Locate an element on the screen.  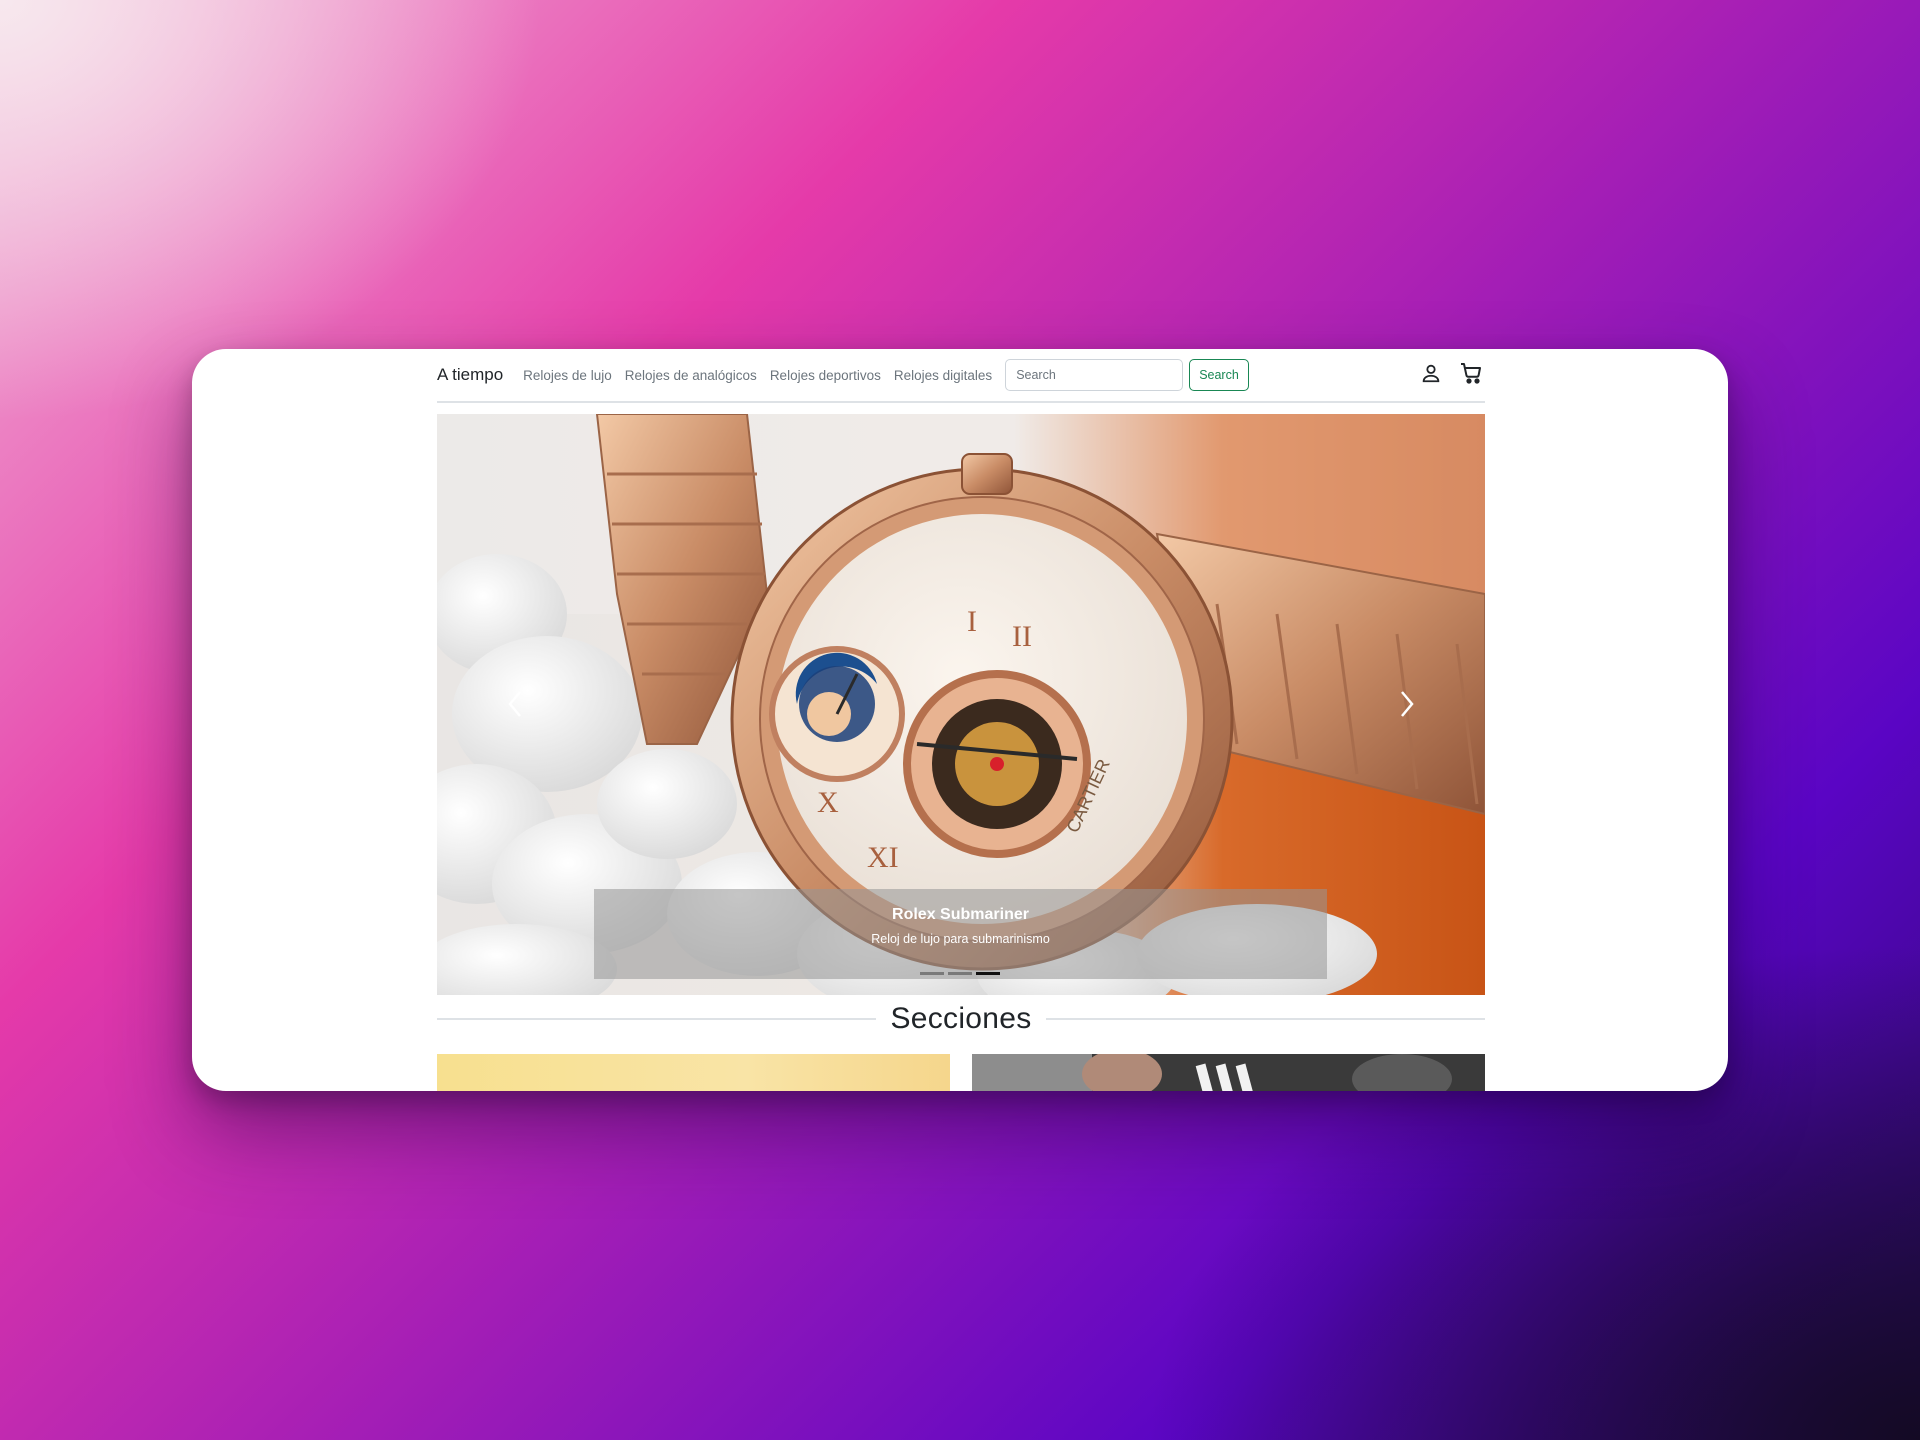
section-title: Secciones is located at coordinates (961, 1018).